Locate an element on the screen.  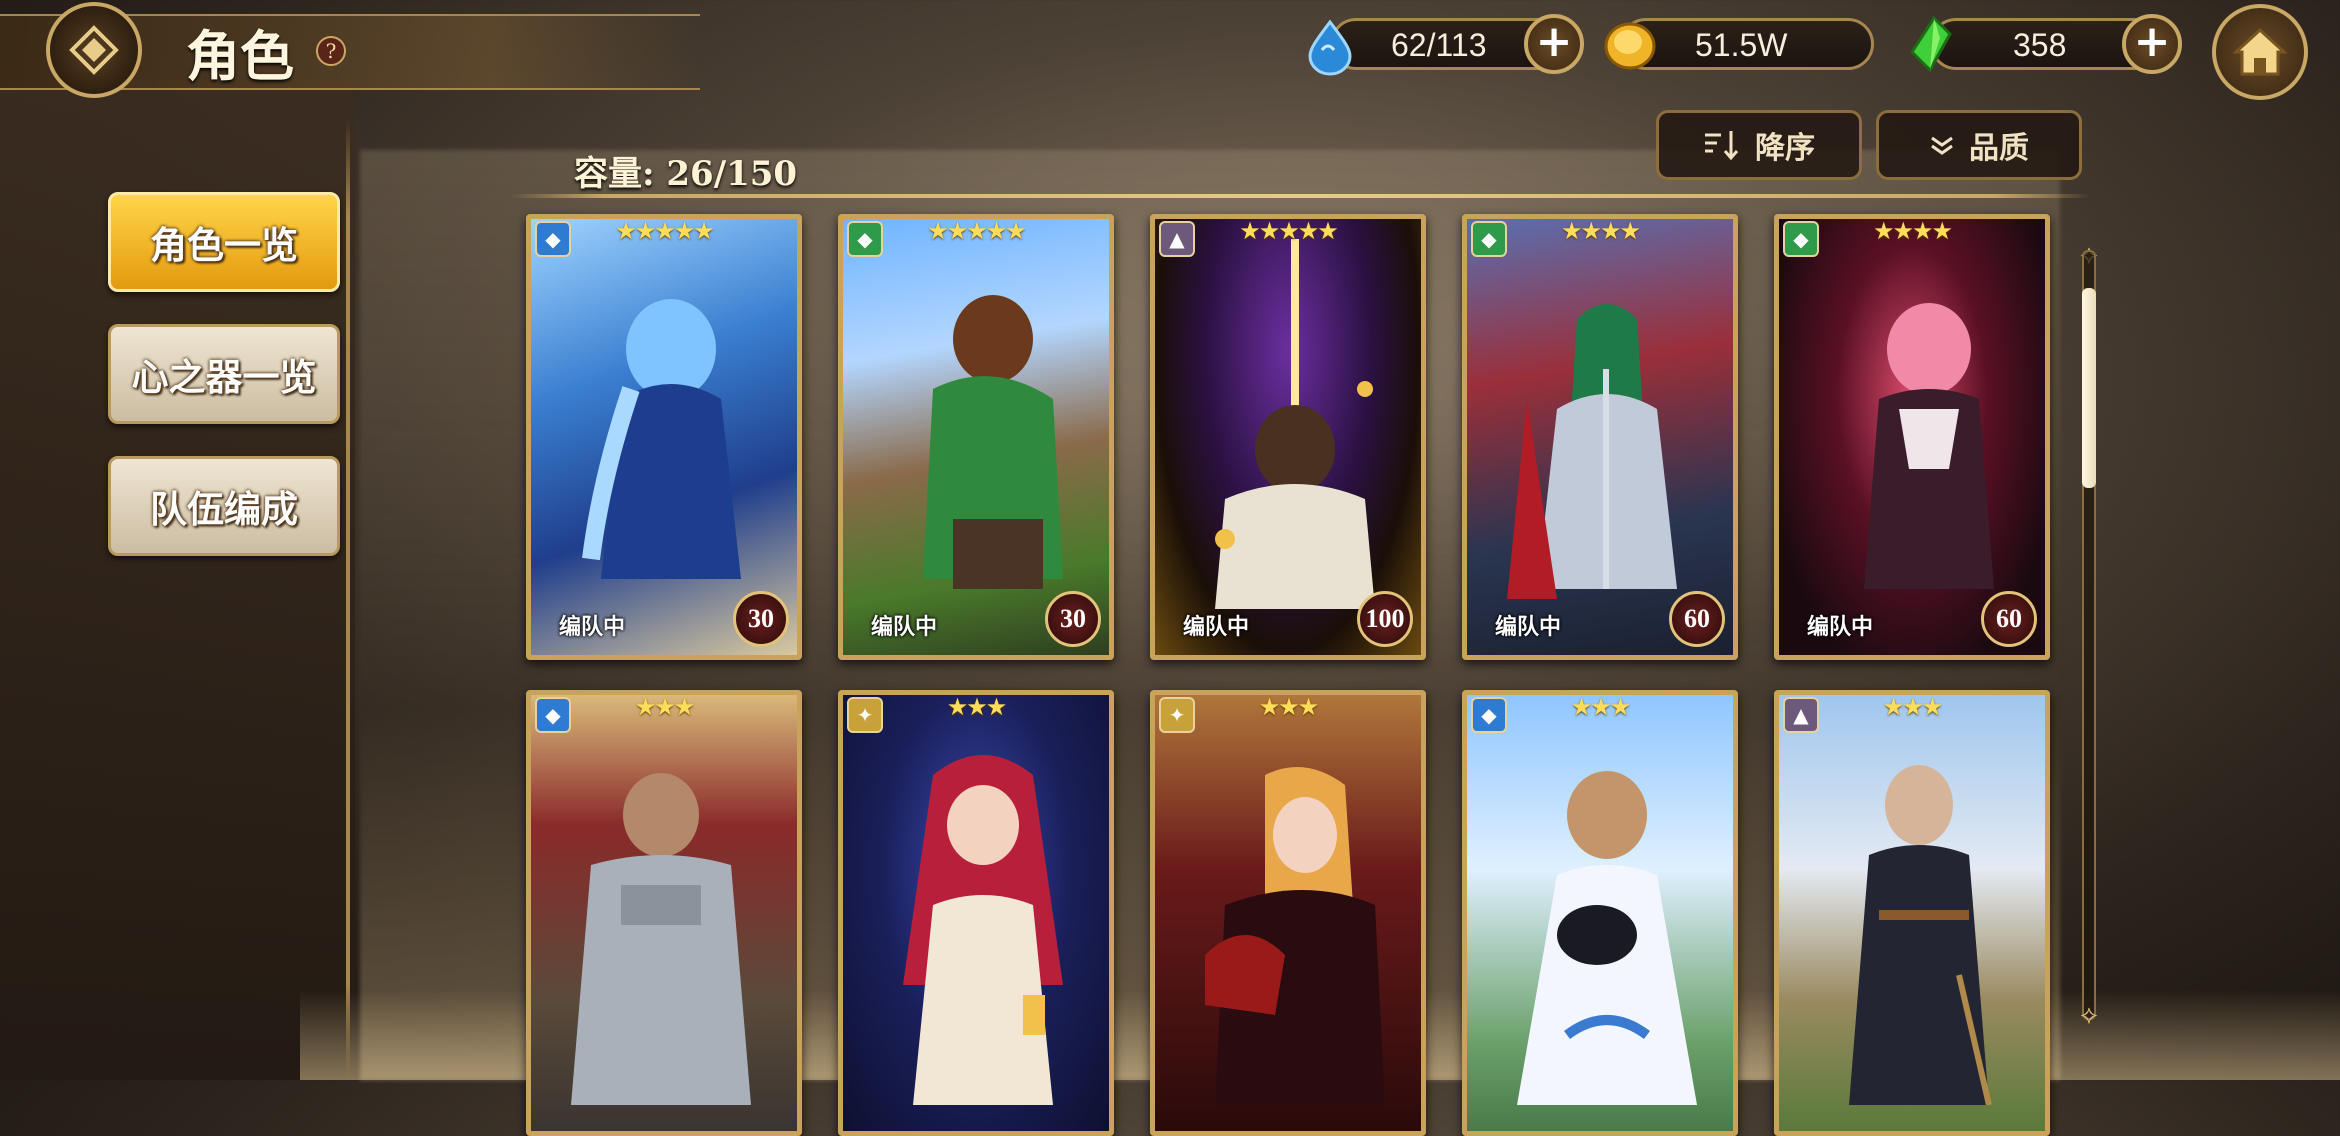
home-icon is located at coordinates (2260, 51).